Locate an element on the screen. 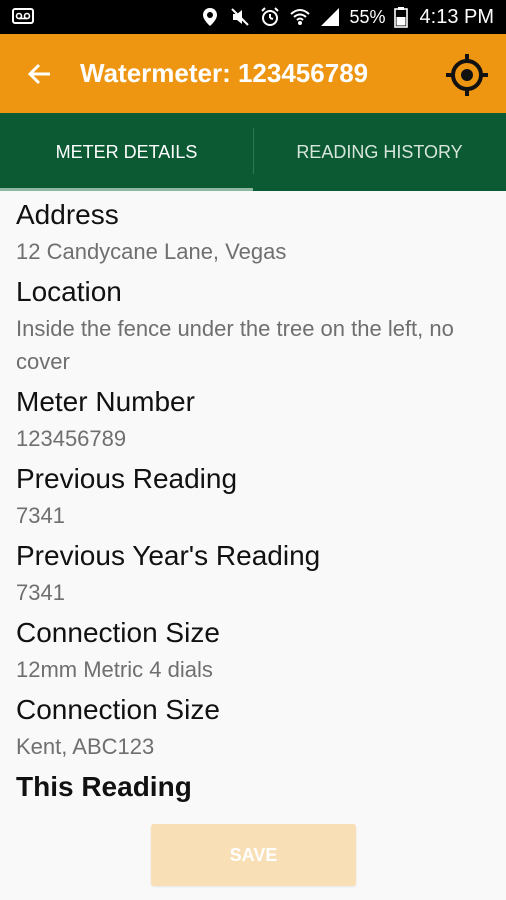  signal-icon is located at coordinates (330, 17).